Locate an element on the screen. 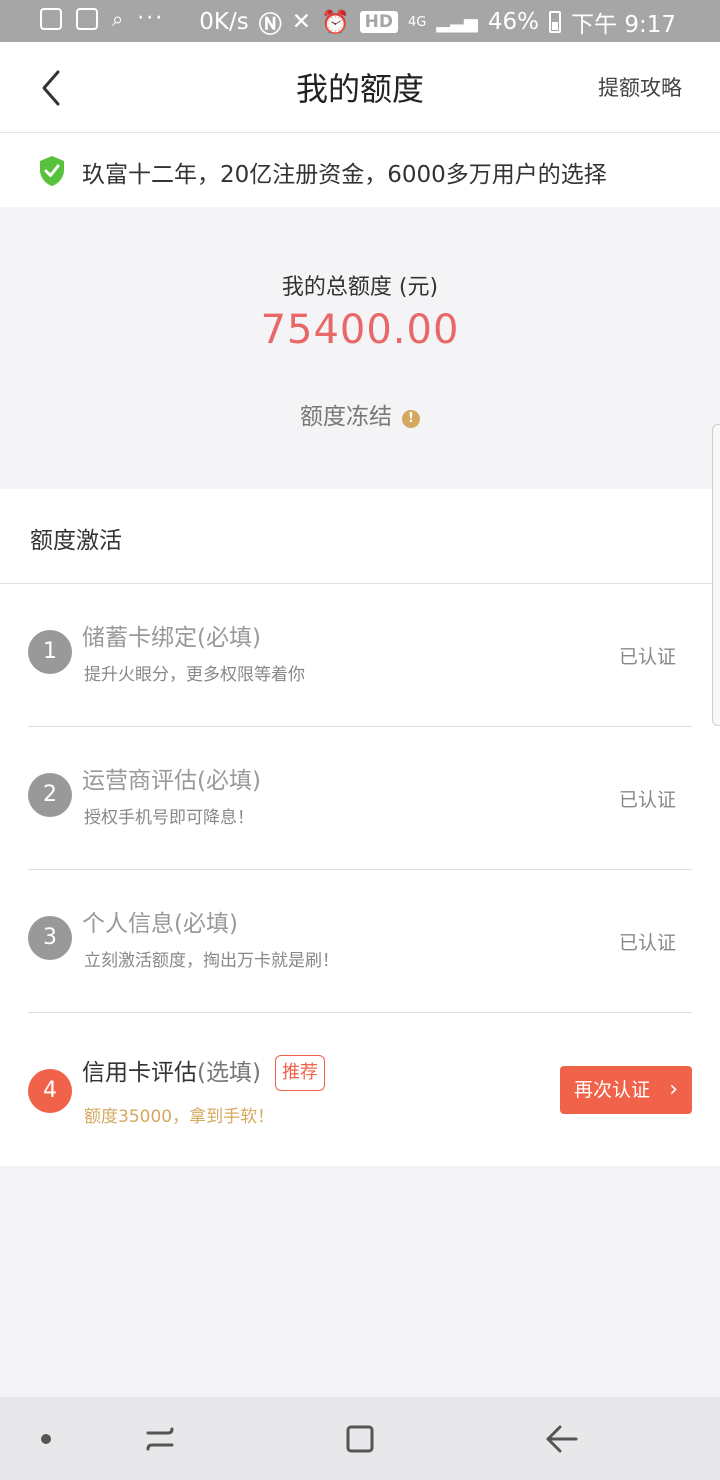 The image size is (720, 1480). hd-badge: HD is located at coordinates (379, 22).